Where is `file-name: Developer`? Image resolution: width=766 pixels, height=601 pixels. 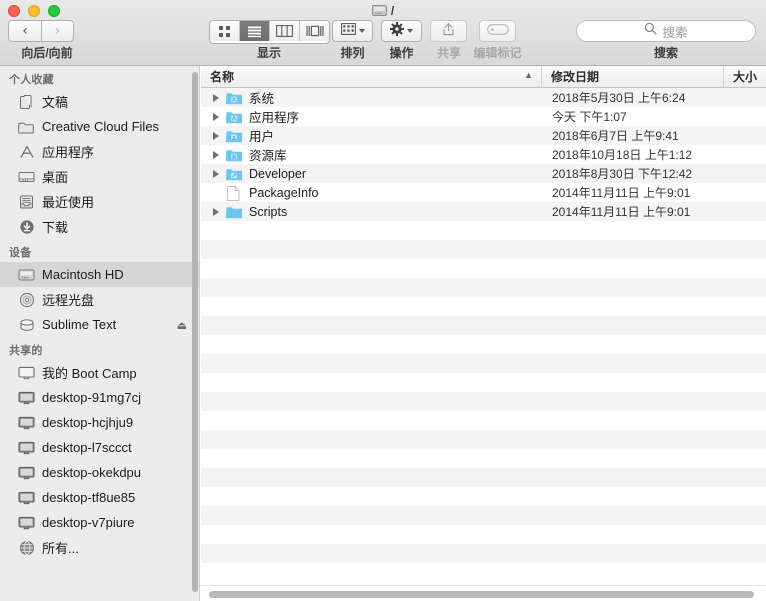 file-name: Developer is located at coordinates (277, 173).